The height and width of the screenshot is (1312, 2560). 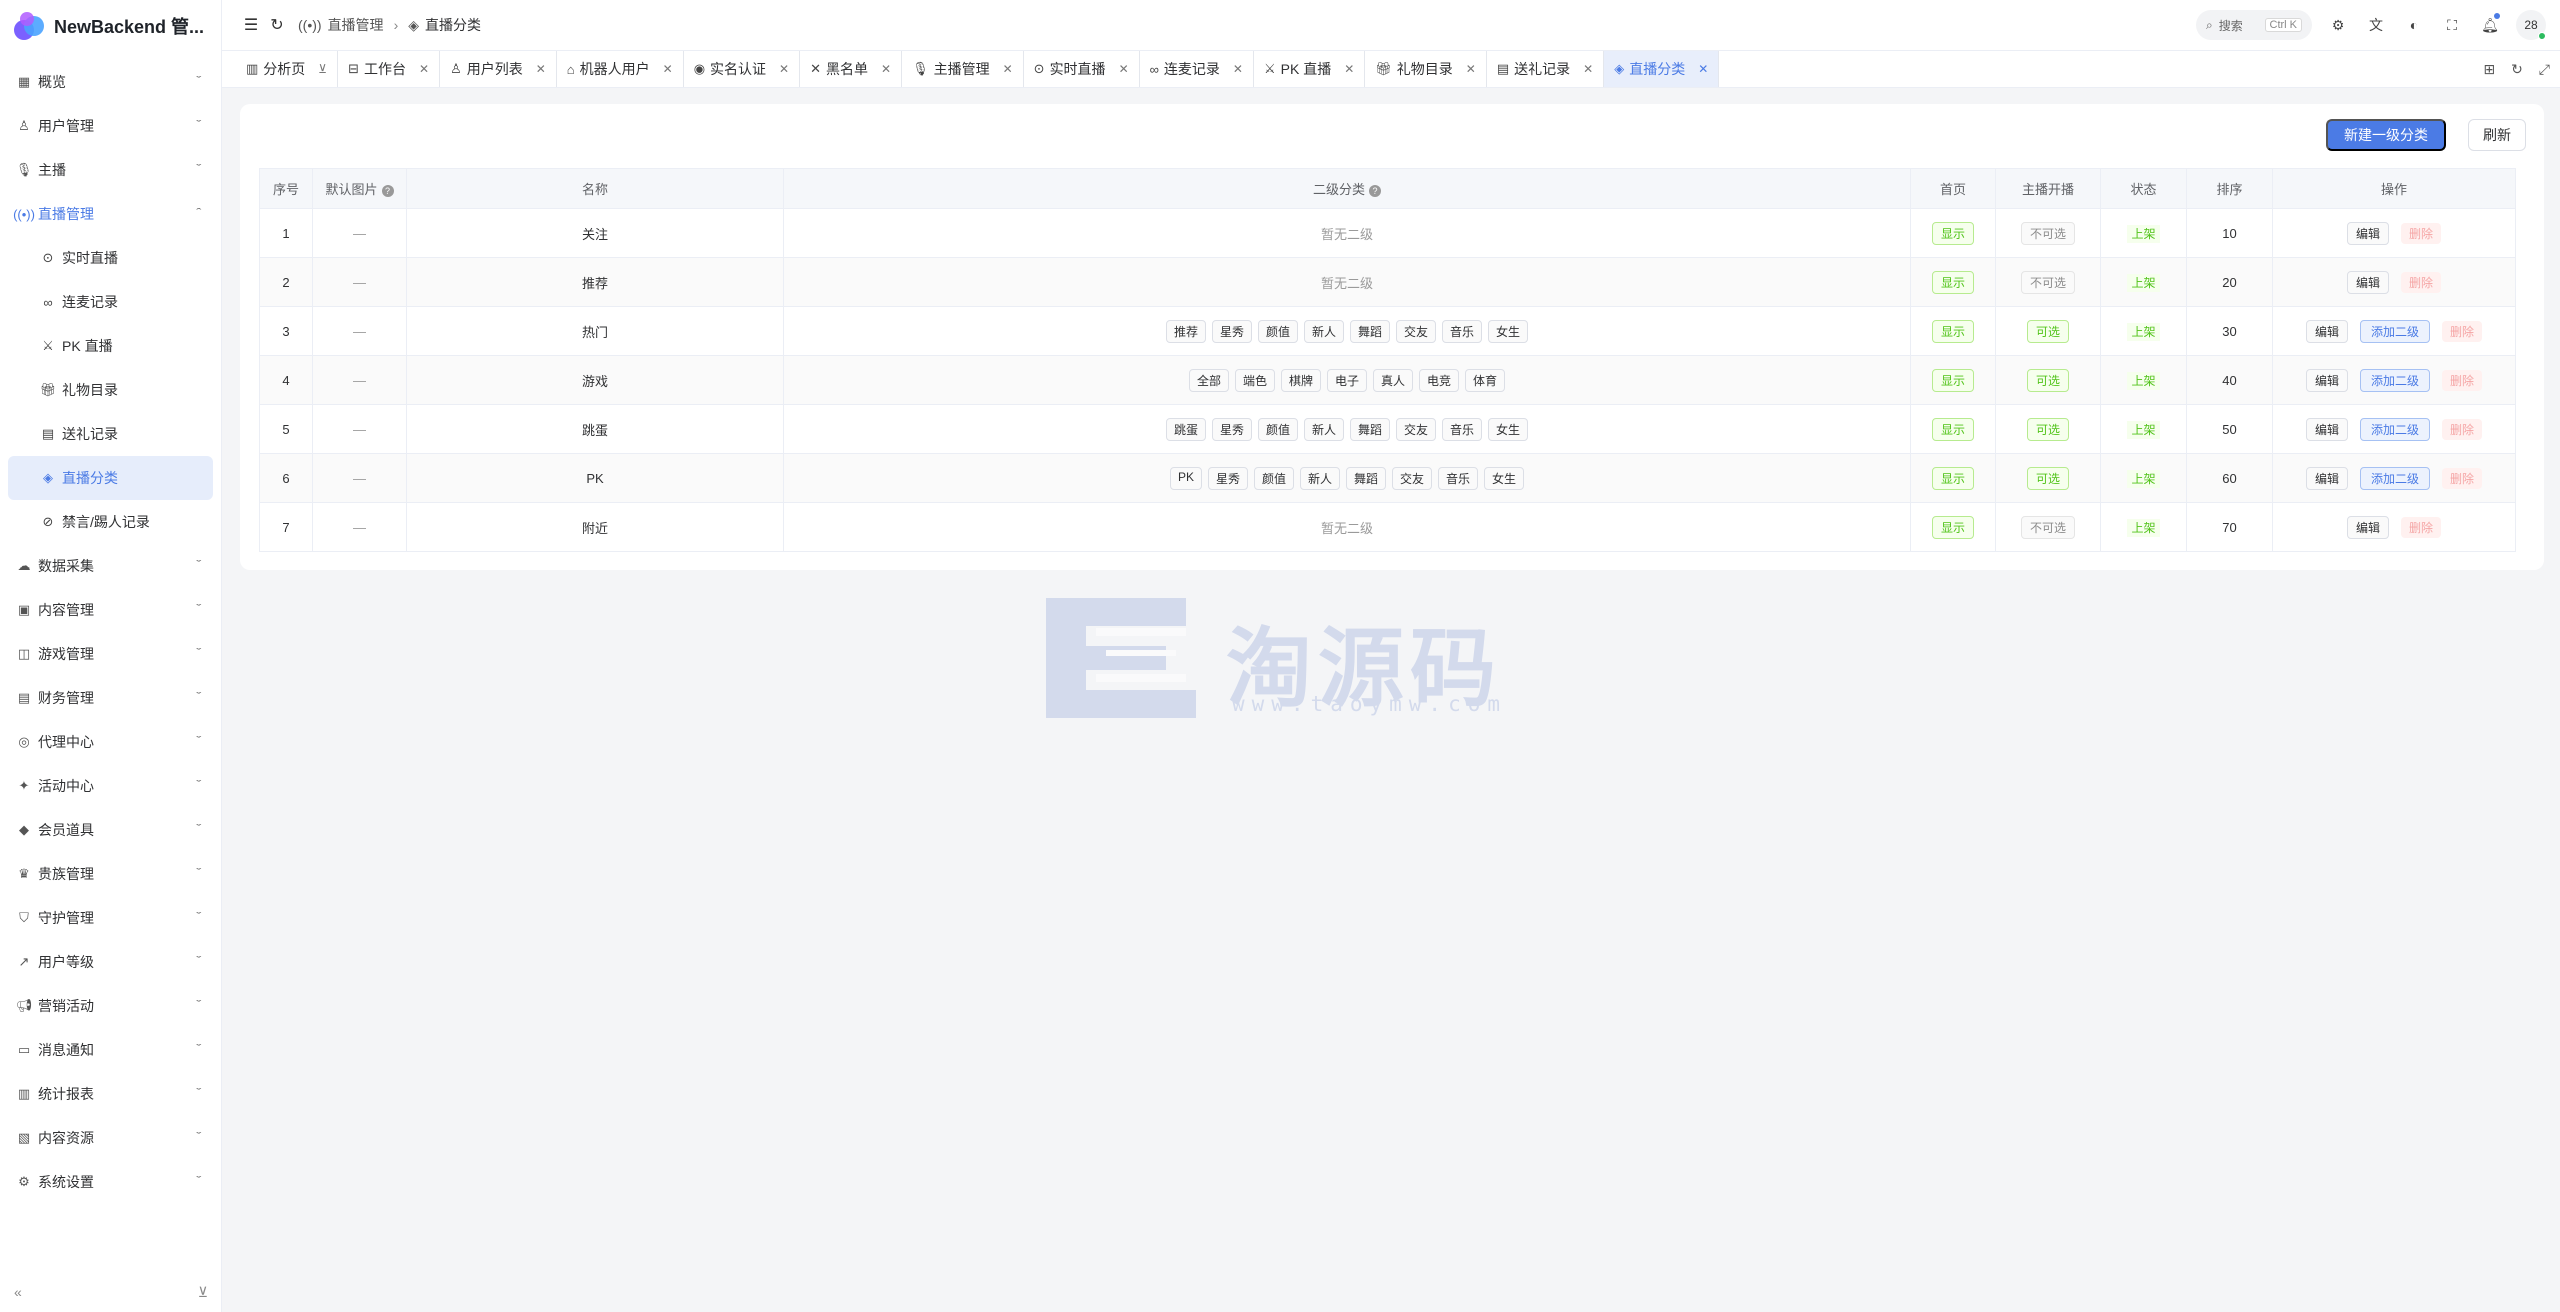 I want to click on sidebar-subitem: ∞ 连麦记录, so click(x=110, y=302).